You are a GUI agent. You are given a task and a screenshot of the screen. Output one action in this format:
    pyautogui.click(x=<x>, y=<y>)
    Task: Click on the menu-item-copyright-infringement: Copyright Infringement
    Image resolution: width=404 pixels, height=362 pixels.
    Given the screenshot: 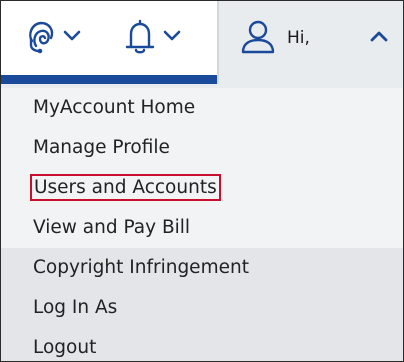 What is the action you would take?
    pyautogui.click(x=202, y=268)
    